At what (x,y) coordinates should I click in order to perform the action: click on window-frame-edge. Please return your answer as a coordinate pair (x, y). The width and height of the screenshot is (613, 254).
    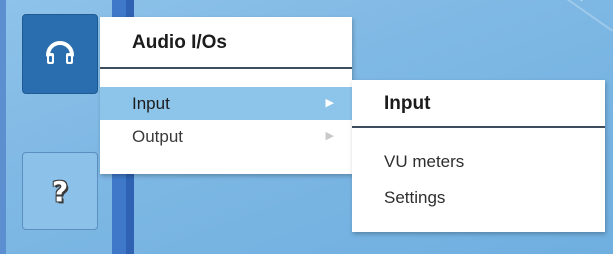
    Looking at the image, I should click on (3, 127).